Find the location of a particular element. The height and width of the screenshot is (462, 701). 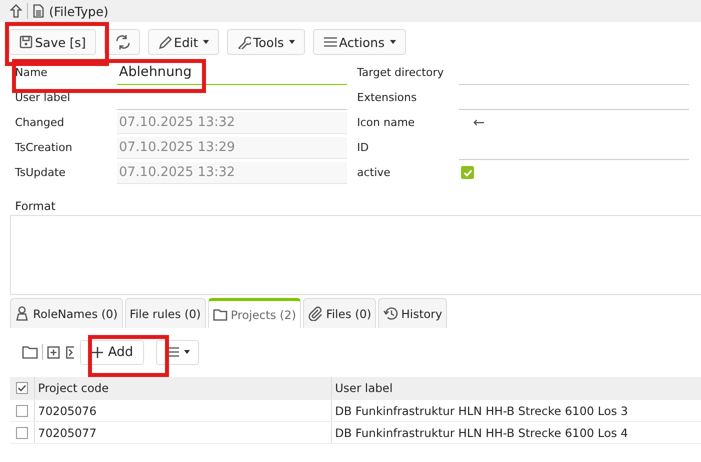

menu-icon is located at coordinates (329, 42).